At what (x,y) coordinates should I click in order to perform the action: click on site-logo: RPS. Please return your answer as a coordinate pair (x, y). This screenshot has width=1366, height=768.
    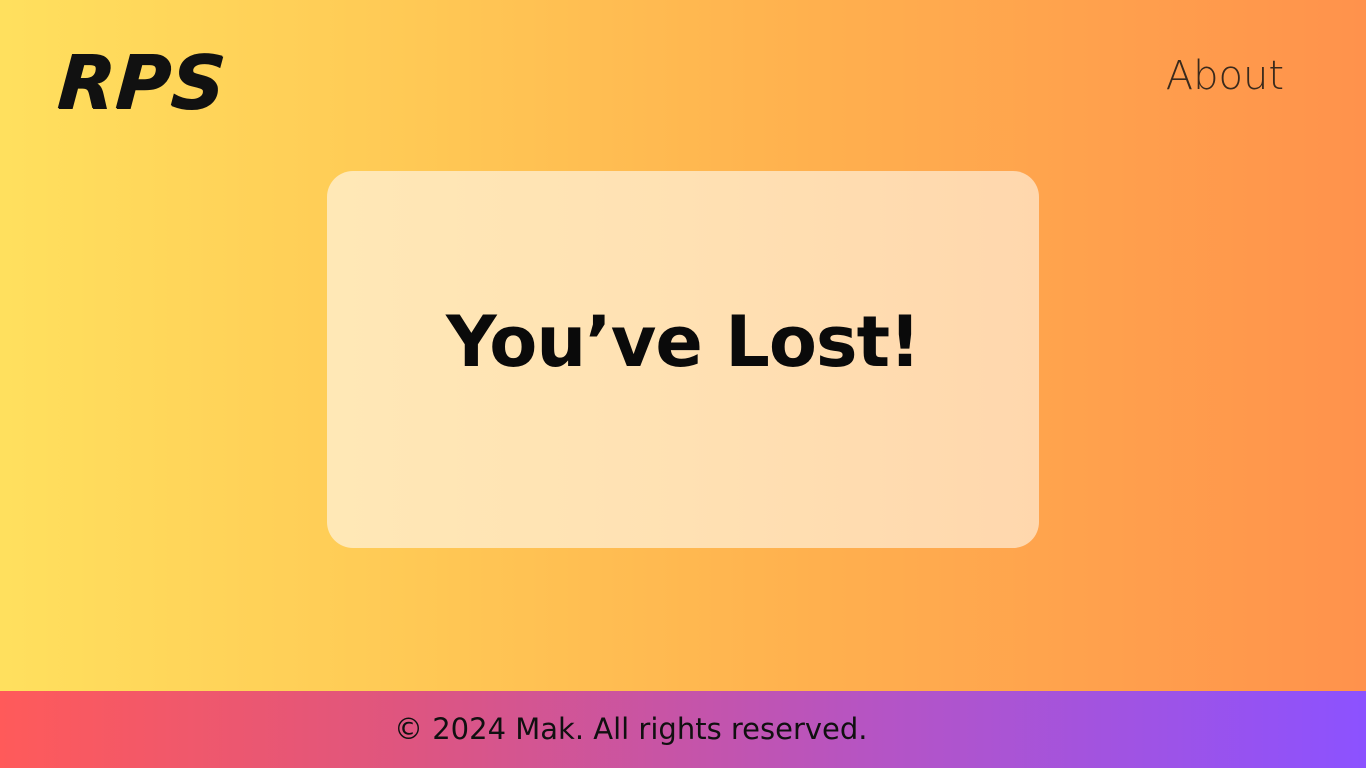
    Looking at the image, I should click on (142, 83).